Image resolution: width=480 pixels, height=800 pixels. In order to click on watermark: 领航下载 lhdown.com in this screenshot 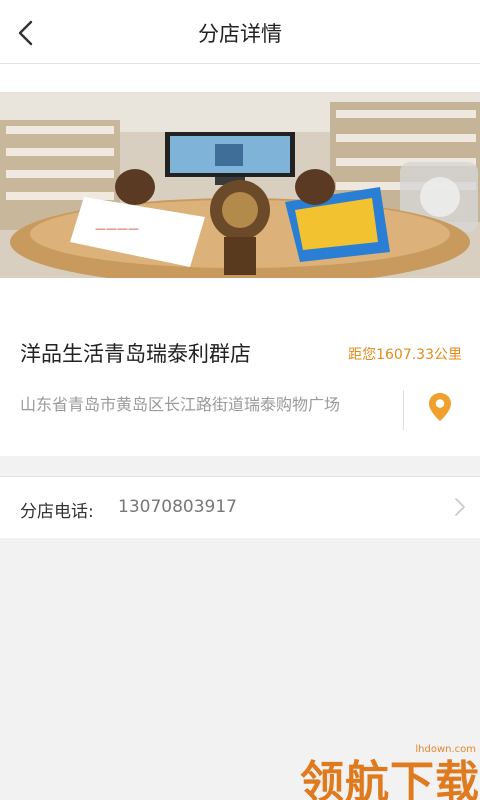, I will do `click(390, 770)`.